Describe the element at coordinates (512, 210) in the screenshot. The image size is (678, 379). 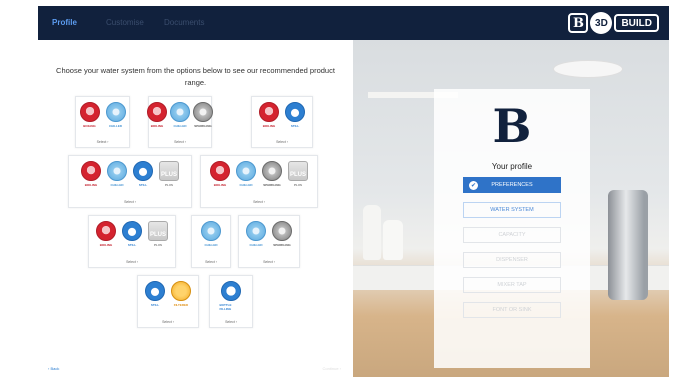
I see `step-water-system: WATER SYSTEM` at that location.